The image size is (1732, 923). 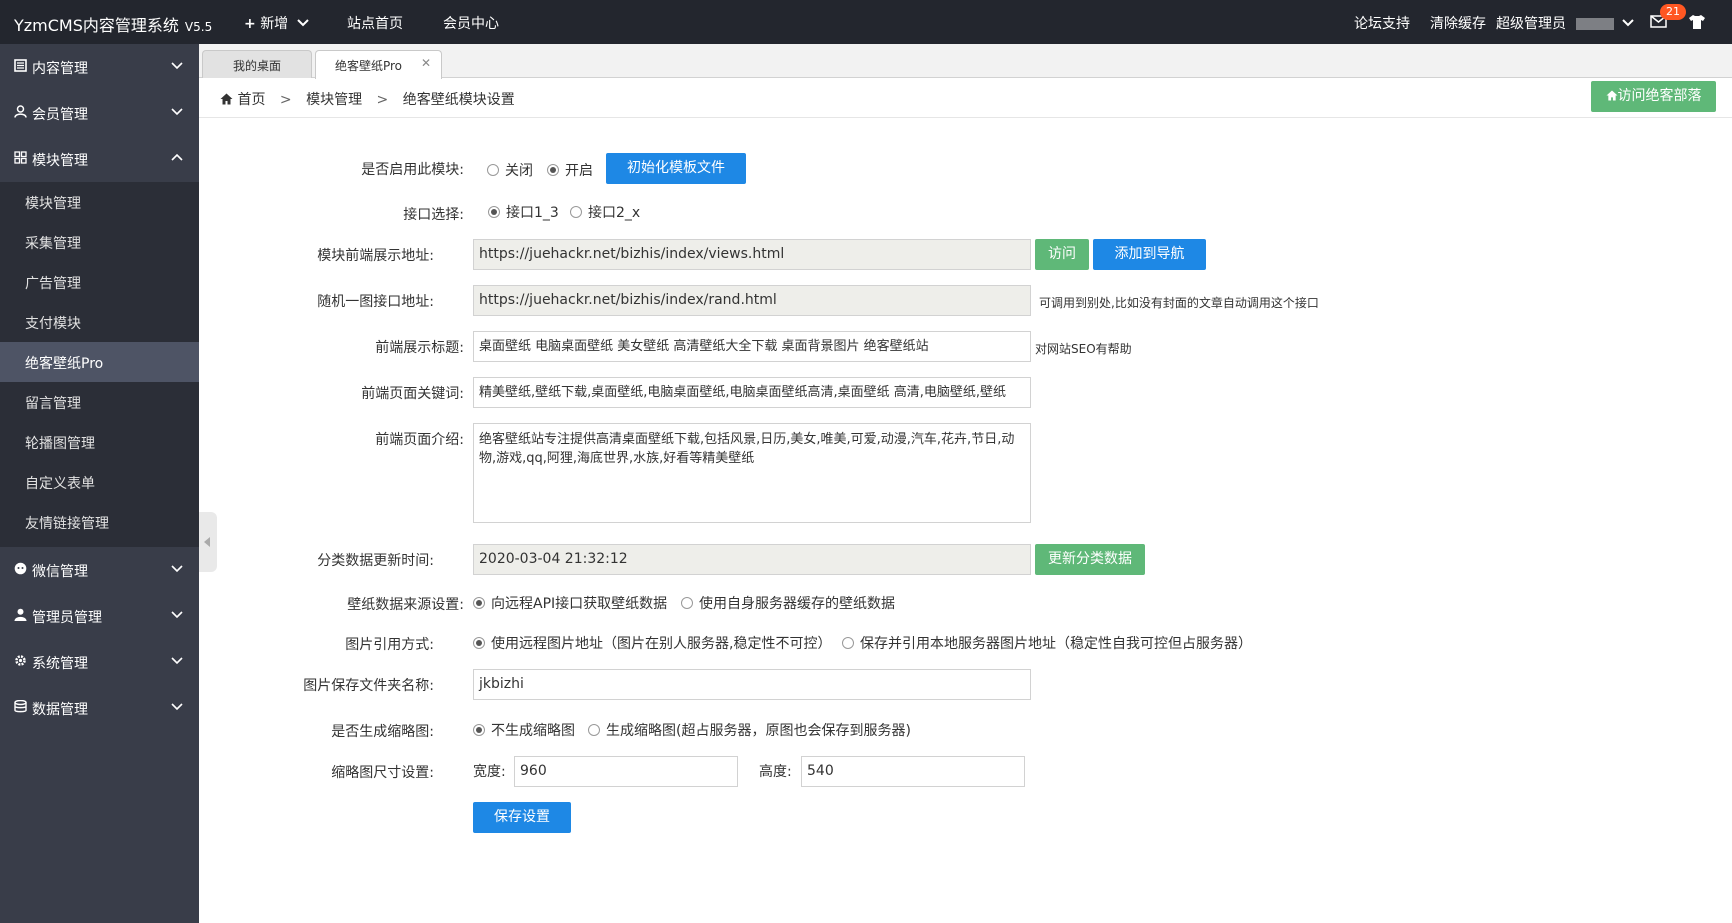 I want to click on enable-off-radio: 关闭, so click(x=510, y=170).